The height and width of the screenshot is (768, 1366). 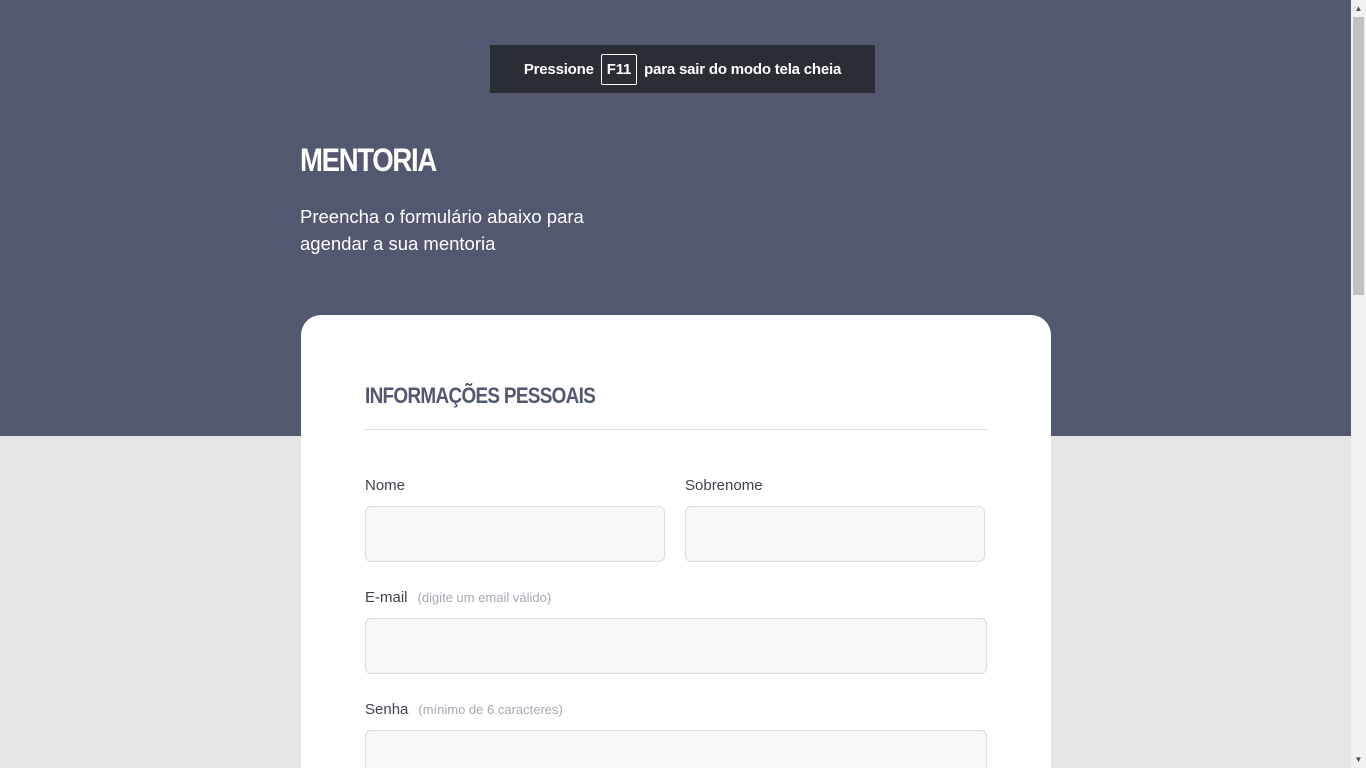 What do you see at coordinates (676, 749) in the screenshot?
I see `password-input` at bounding box center [676, 749].